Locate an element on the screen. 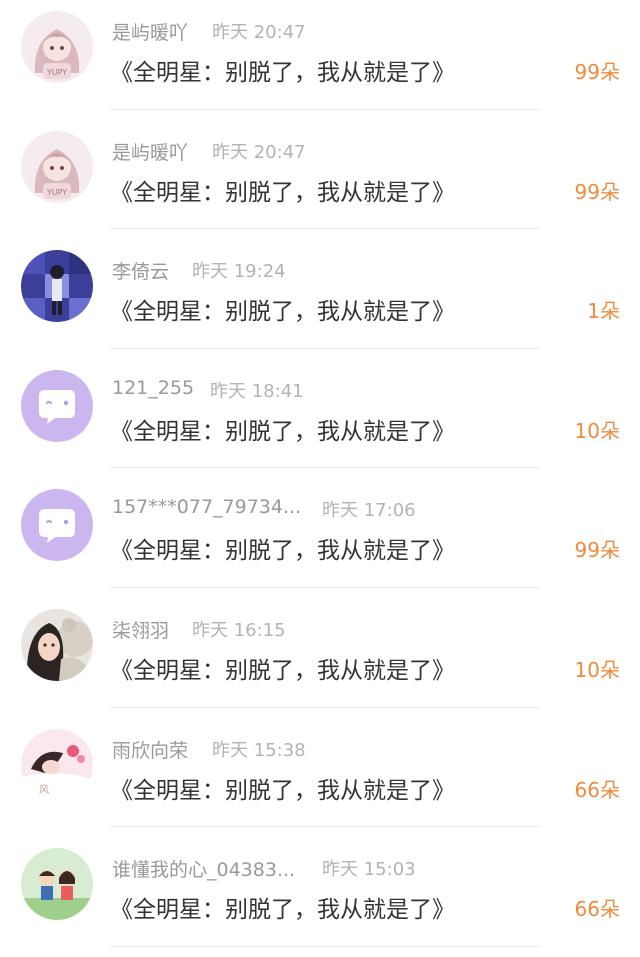  sleeping-girl-avatar-icon: 风 is located at coordinates (57, 764).